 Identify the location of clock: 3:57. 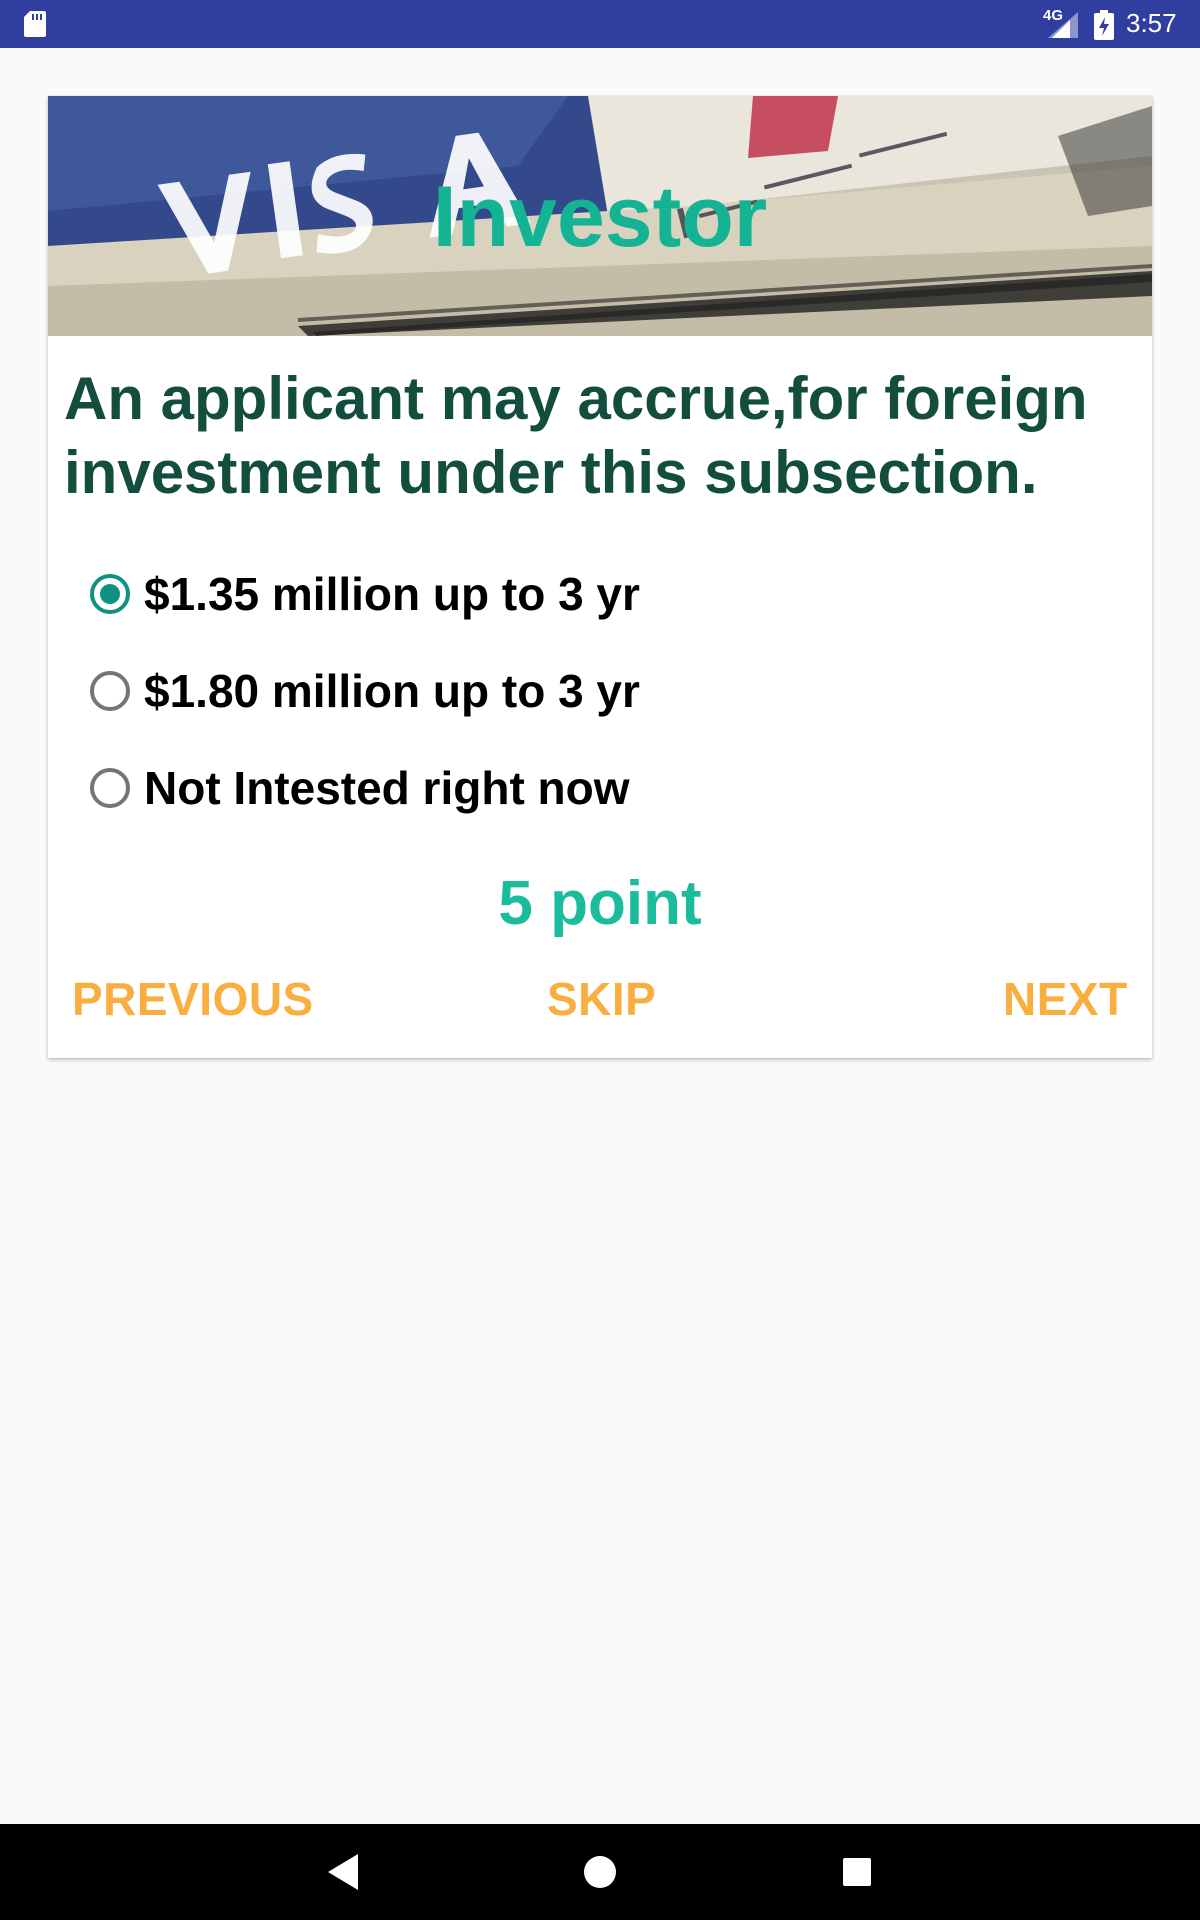
(1151, 23).